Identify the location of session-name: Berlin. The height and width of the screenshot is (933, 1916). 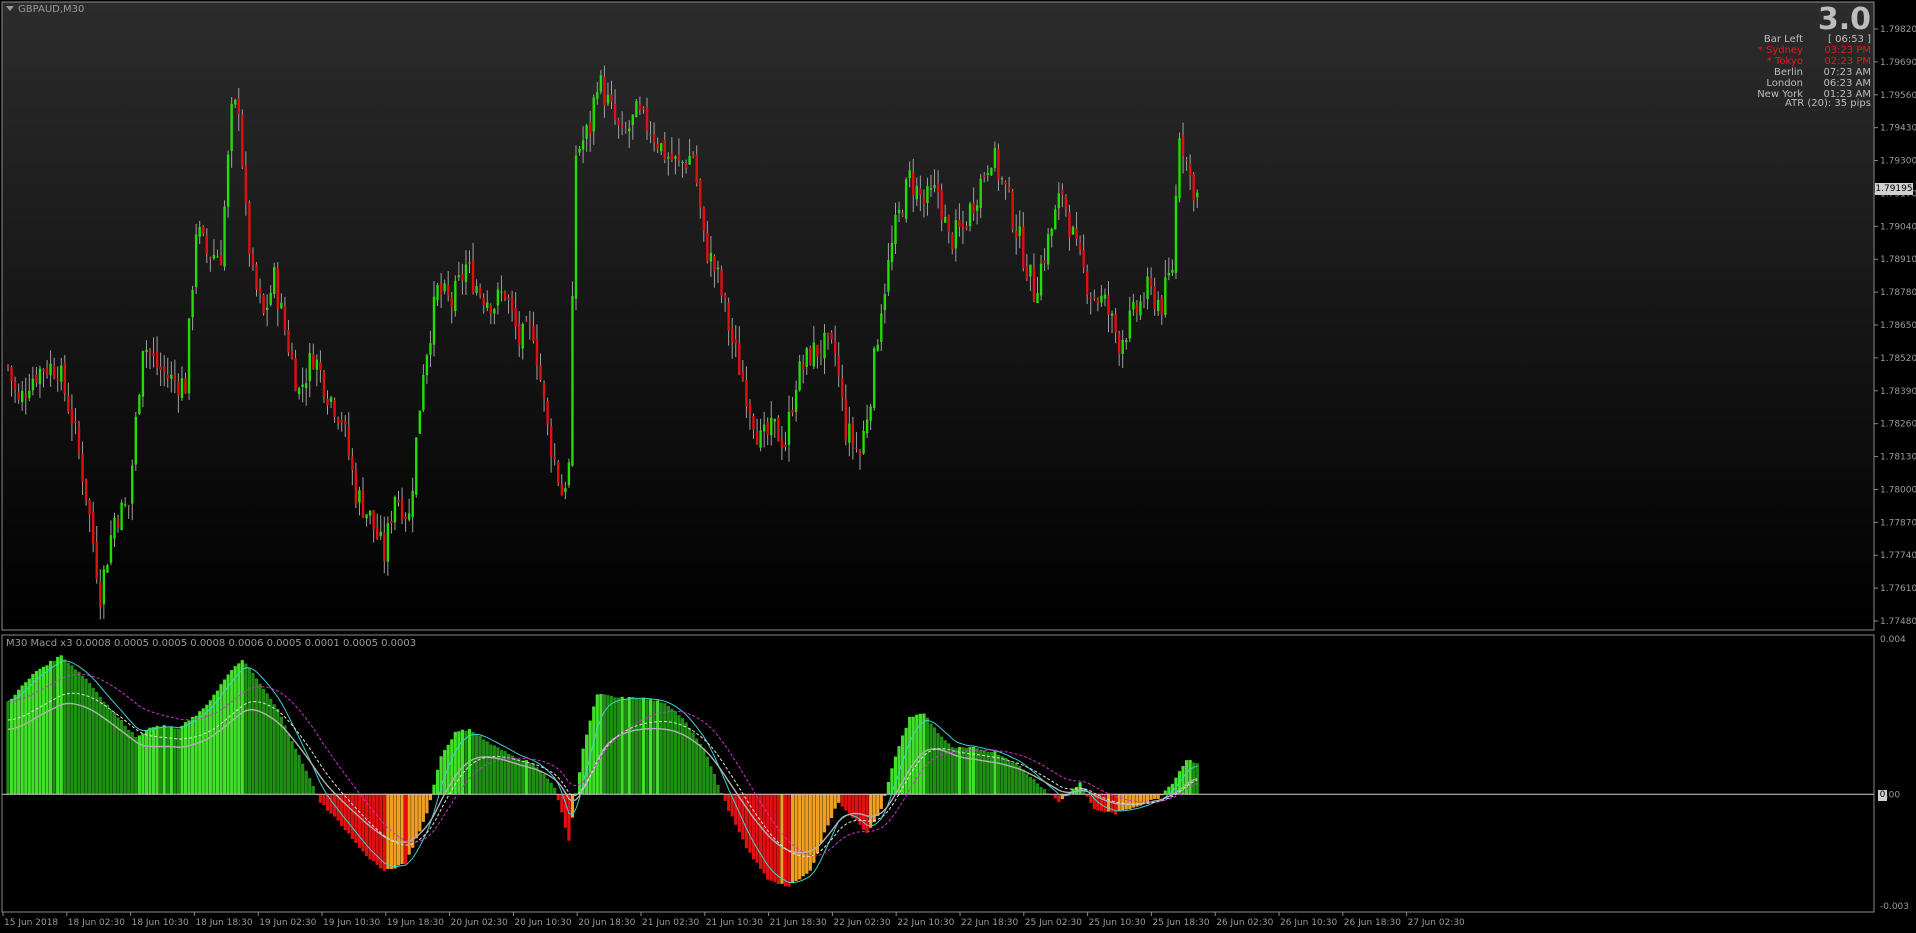
(1788, 72).